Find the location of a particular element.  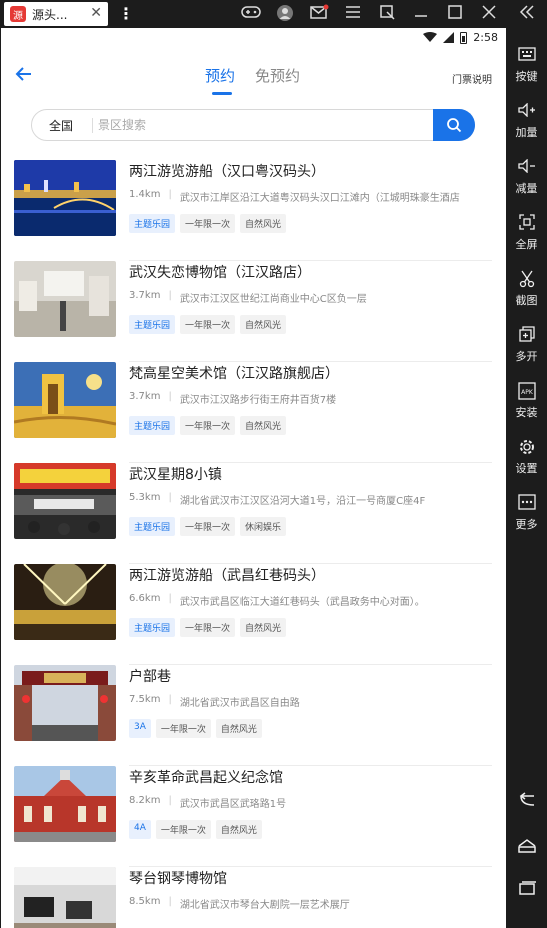

tab-close-icon: ✕ is located at coordinates (96, 13).